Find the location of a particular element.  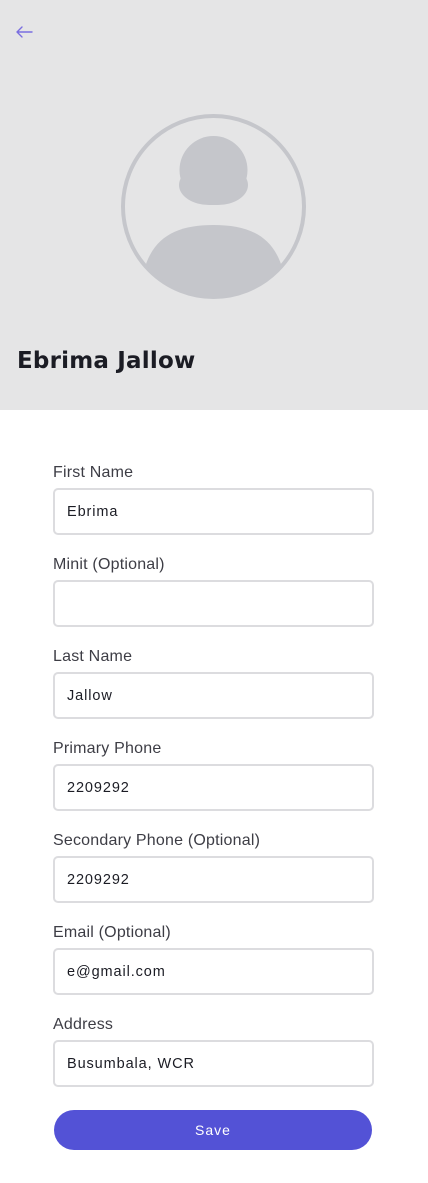

first-name-label: First Name is located at coordinates (93, 472).